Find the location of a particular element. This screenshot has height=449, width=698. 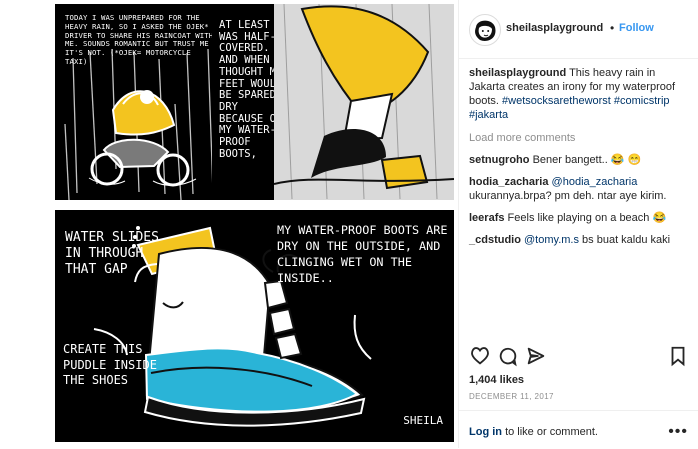

comment-text: Bener bangett.. 😂 😁 is located at coordinates (587, 160).